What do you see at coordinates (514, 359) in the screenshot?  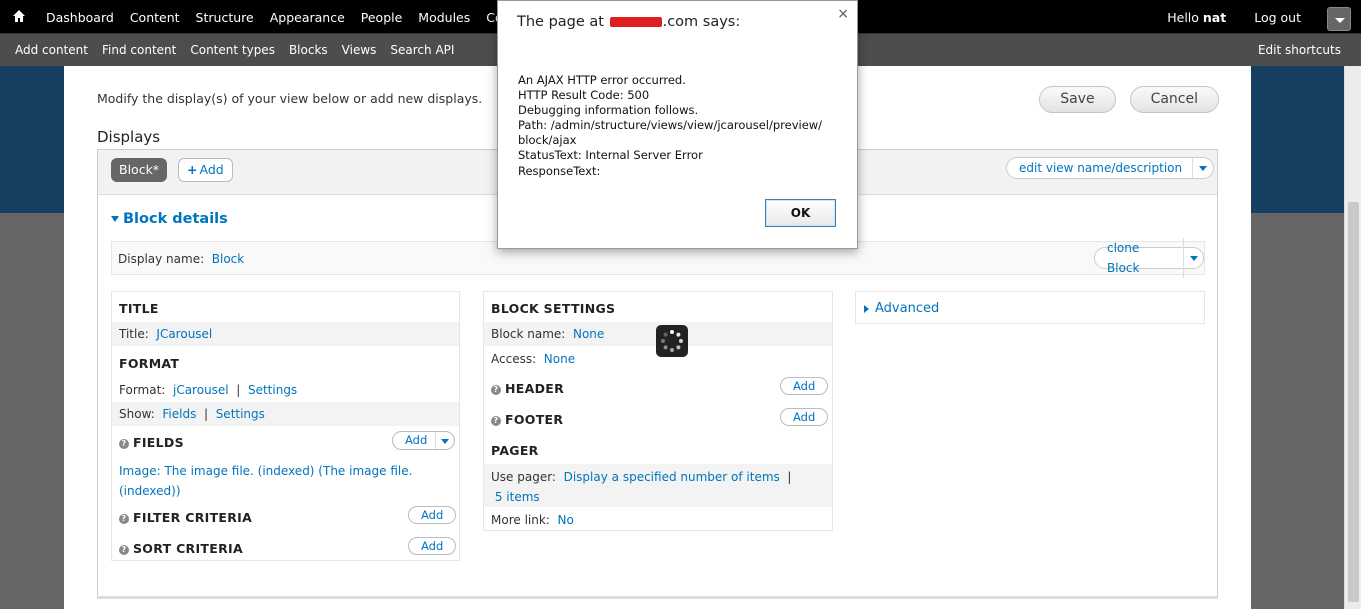 I see `access-label: Access:` at bounding box center [514, 359].